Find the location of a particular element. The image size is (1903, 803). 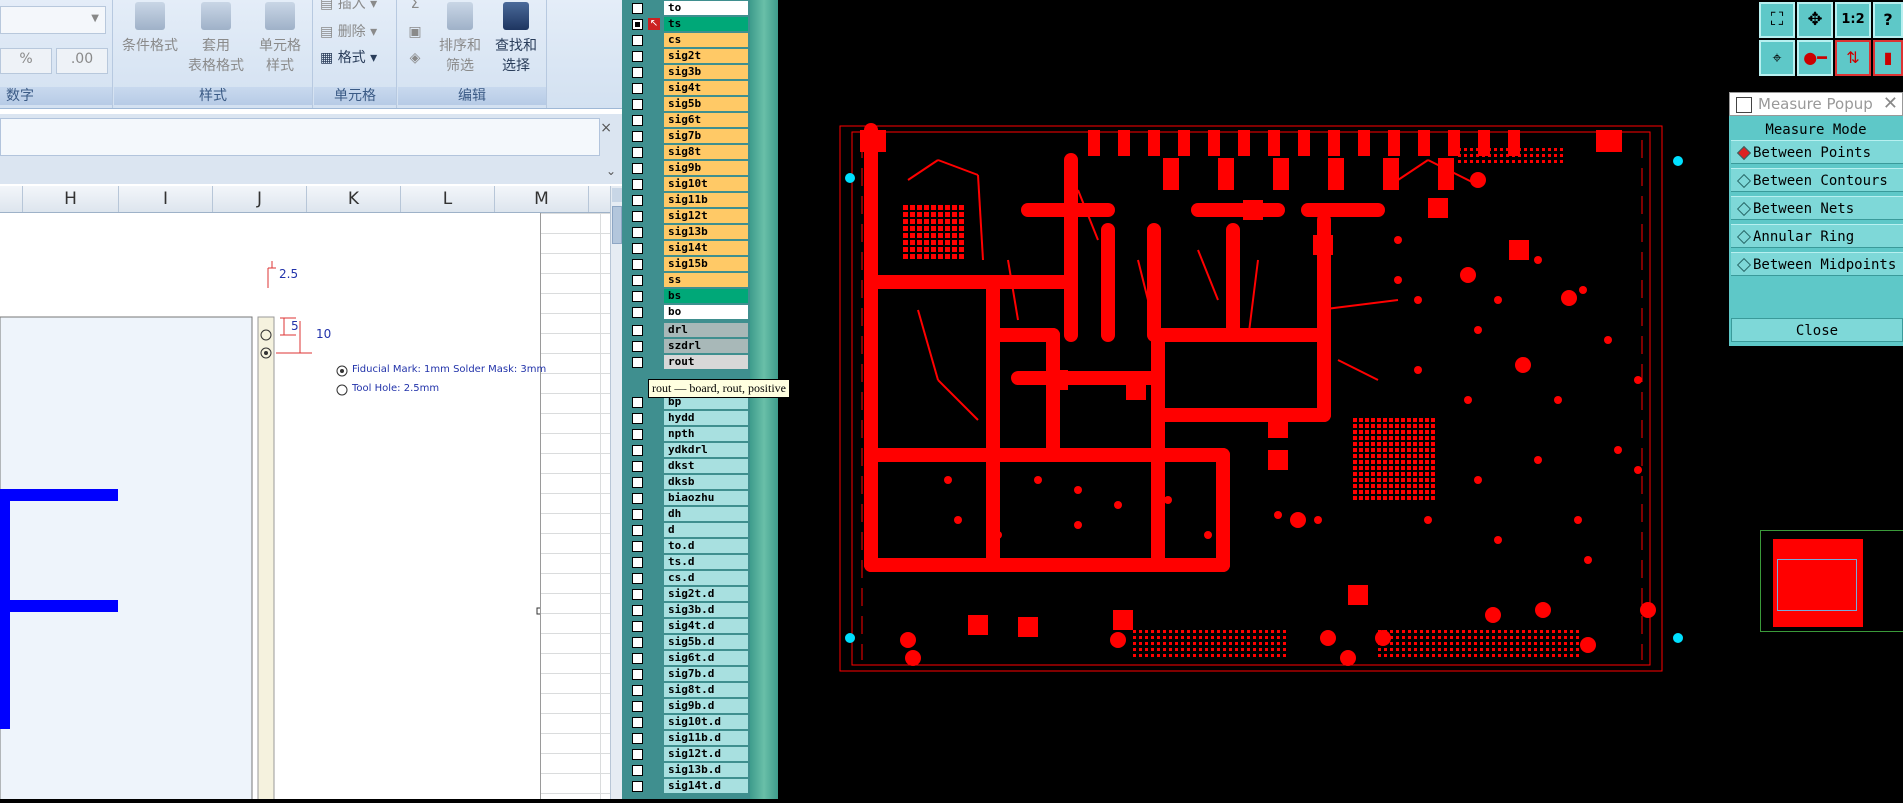

layer-row: sig12t.d is located at coordinates (686, 754).